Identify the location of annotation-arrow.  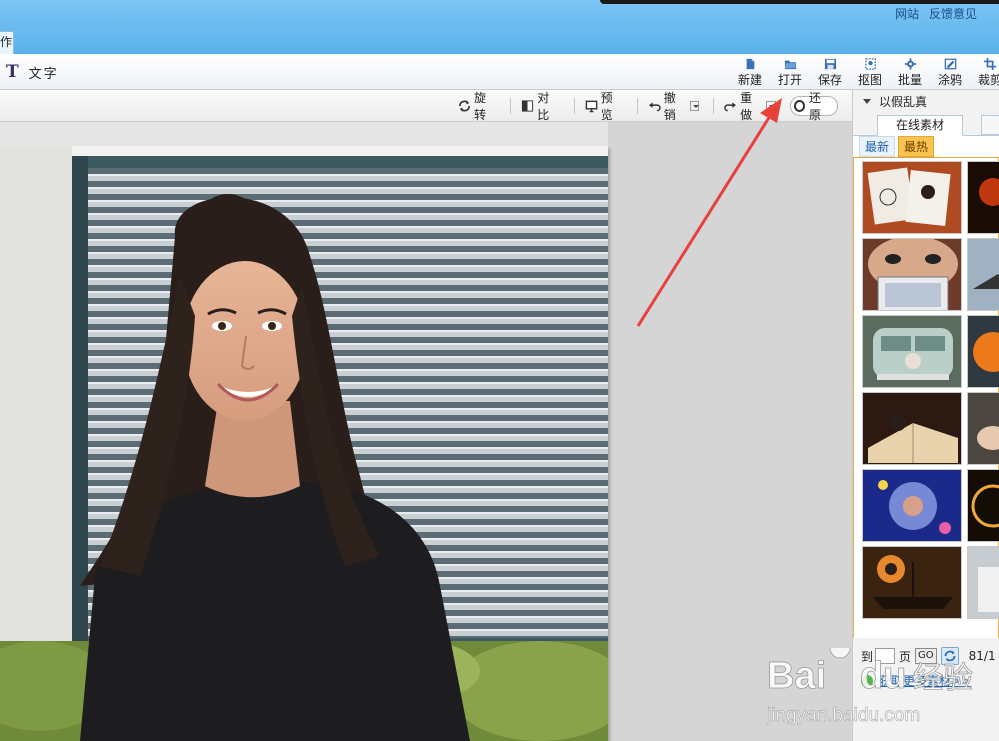
(709, 212).